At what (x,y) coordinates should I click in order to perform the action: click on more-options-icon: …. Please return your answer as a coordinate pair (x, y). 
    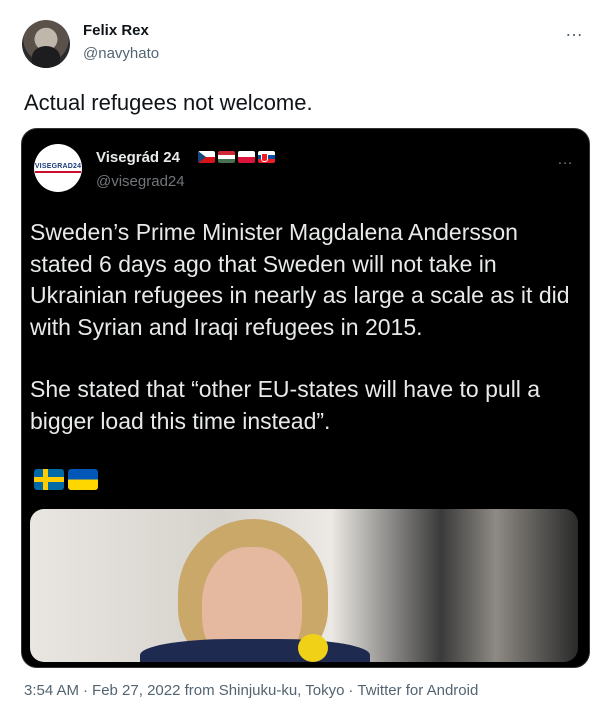
    Looking at the image, I should click on (574, 30).